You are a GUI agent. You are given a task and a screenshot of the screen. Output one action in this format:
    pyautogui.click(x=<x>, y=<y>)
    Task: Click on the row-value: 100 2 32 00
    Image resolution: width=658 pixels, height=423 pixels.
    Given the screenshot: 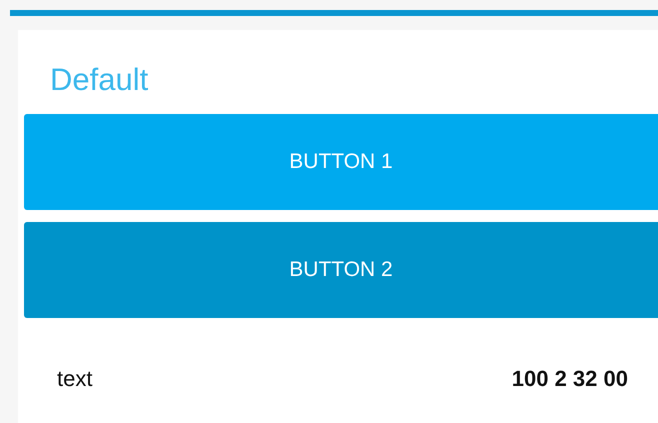 What is the action you would take?
    pyautogui.click(x=570, y=379)
    